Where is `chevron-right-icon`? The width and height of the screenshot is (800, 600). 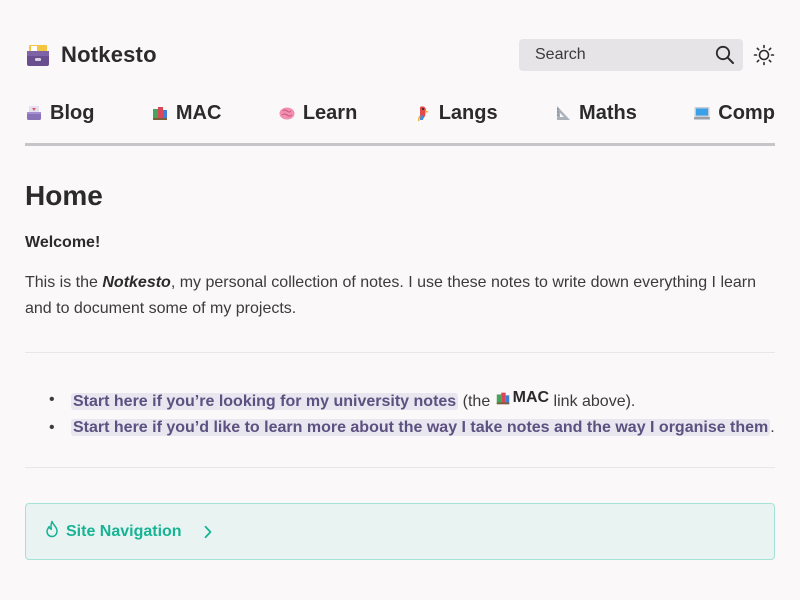
chevron-right-icon is located at coordinates (208, 532).